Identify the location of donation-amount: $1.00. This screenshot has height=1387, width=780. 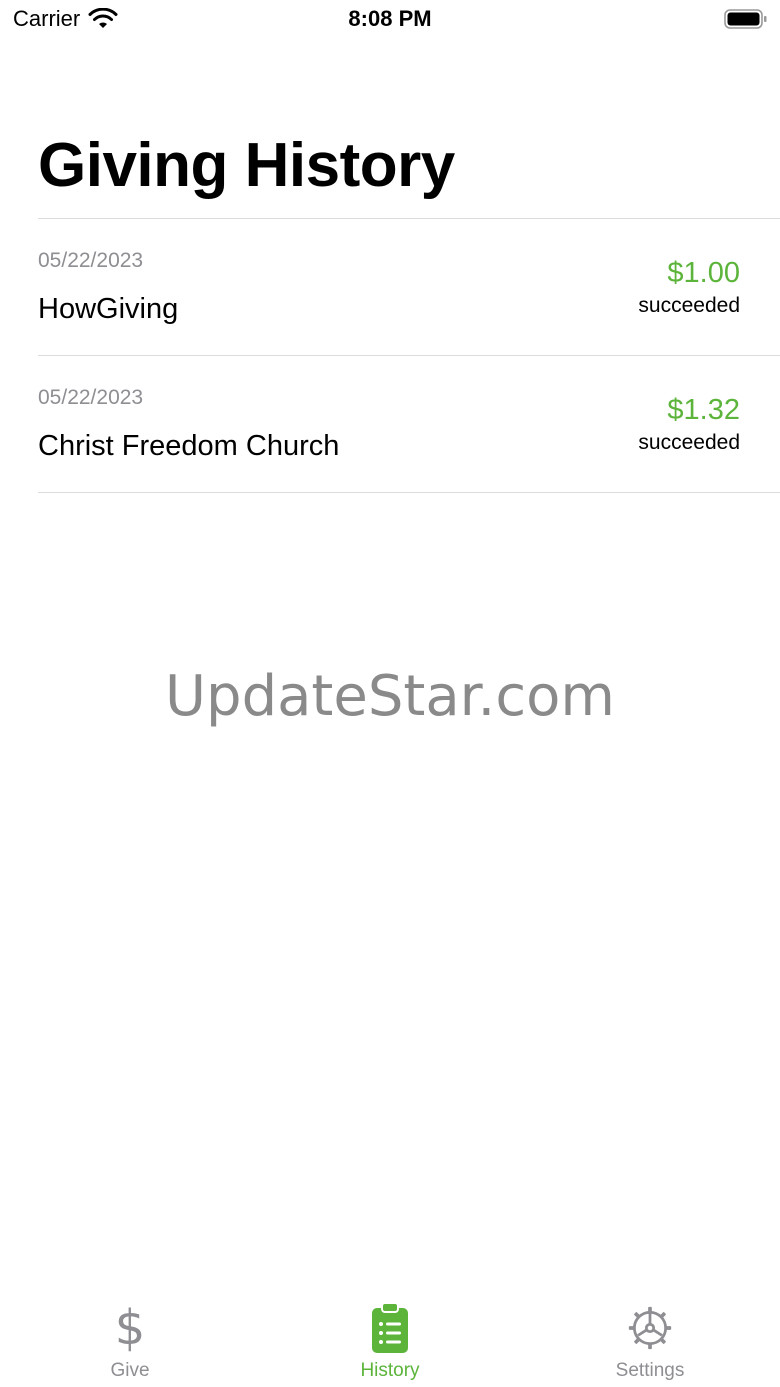
(703, 273).